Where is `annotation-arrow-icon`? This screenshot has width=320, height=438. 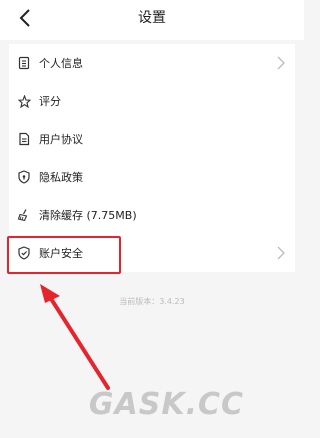 annotation-arrow-icon is located at coordinates (75, 337).